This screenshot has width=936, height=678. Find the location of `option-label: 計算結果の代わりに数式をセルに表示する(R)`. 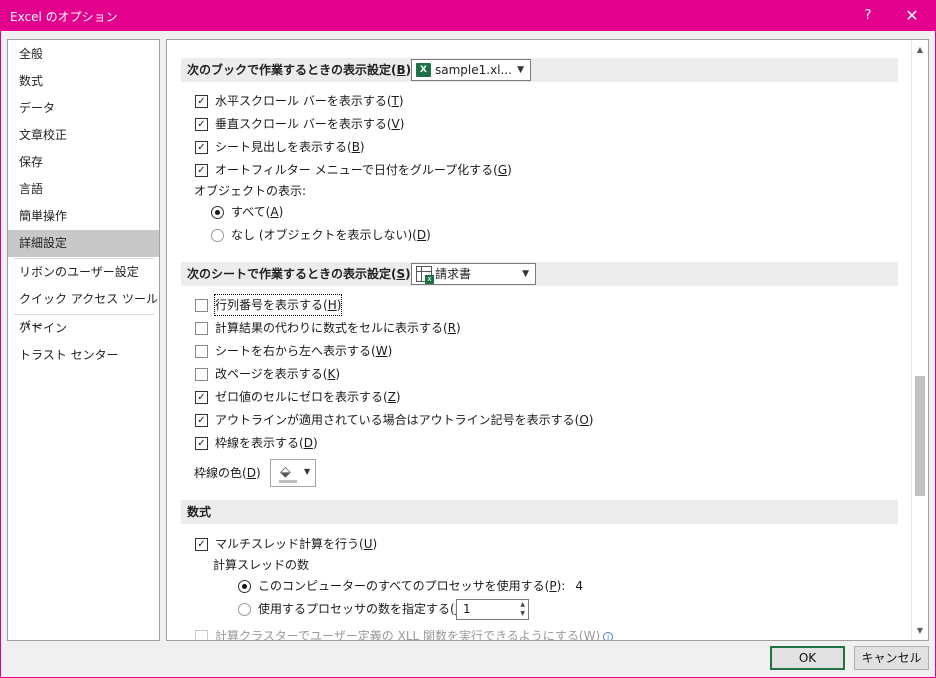

option-label: 計算結果の代わりに数式をセルに表示する(R) is located at coordinates (338, 328).